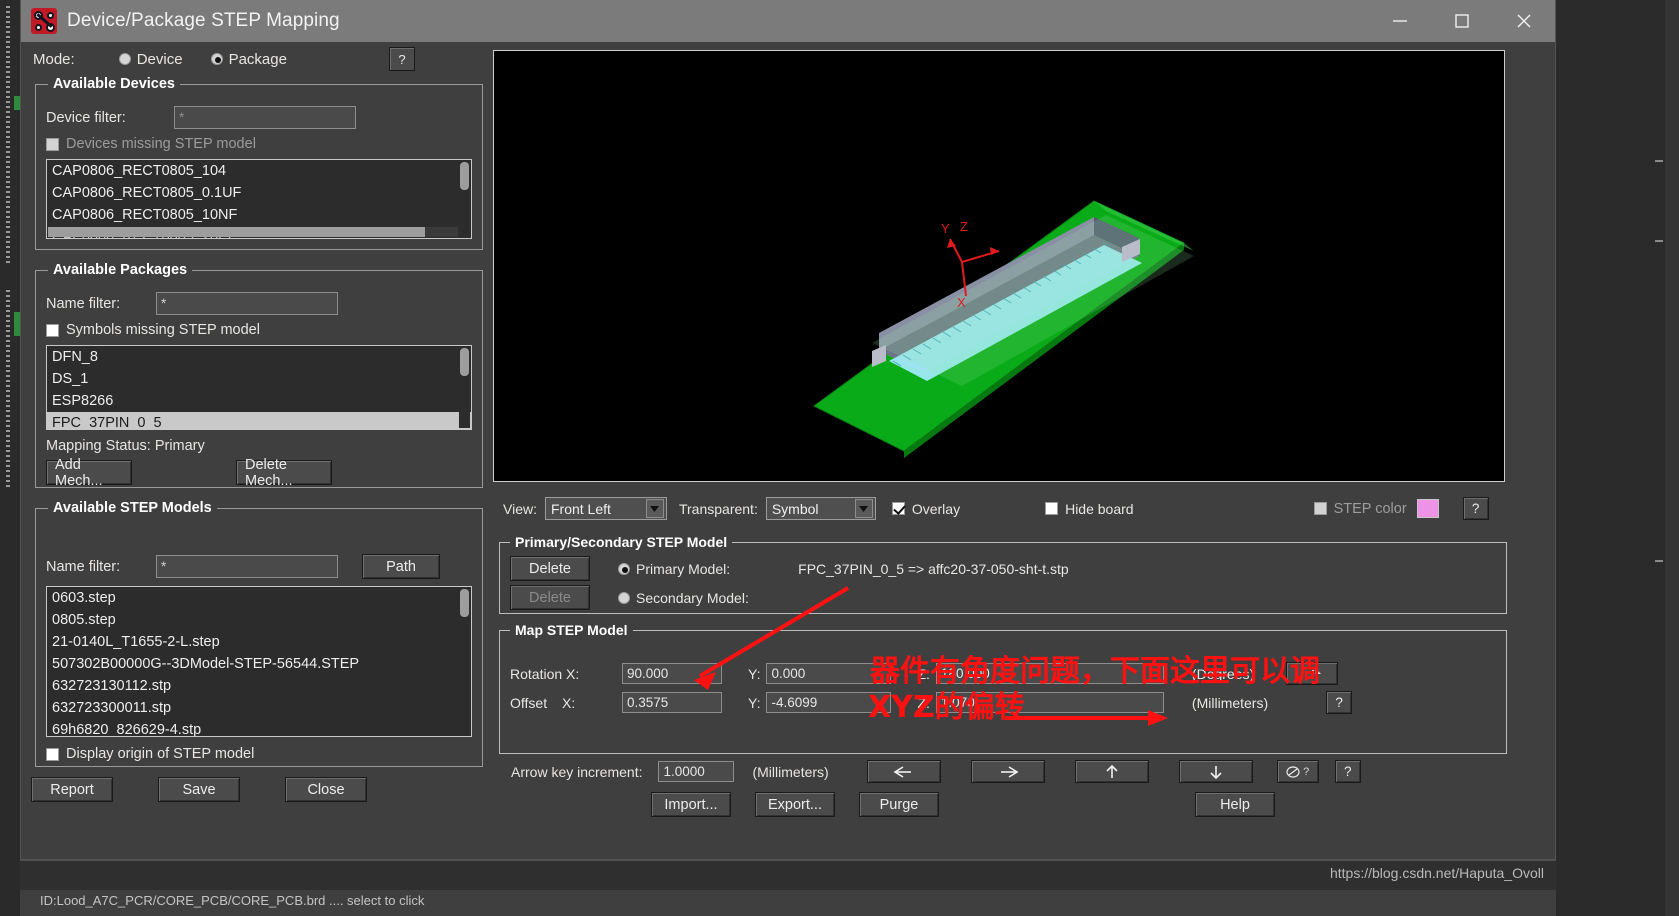  Describe the element at coordinates (1111, 771) in the screenshot. I see `arrow-up-icon` at that location.